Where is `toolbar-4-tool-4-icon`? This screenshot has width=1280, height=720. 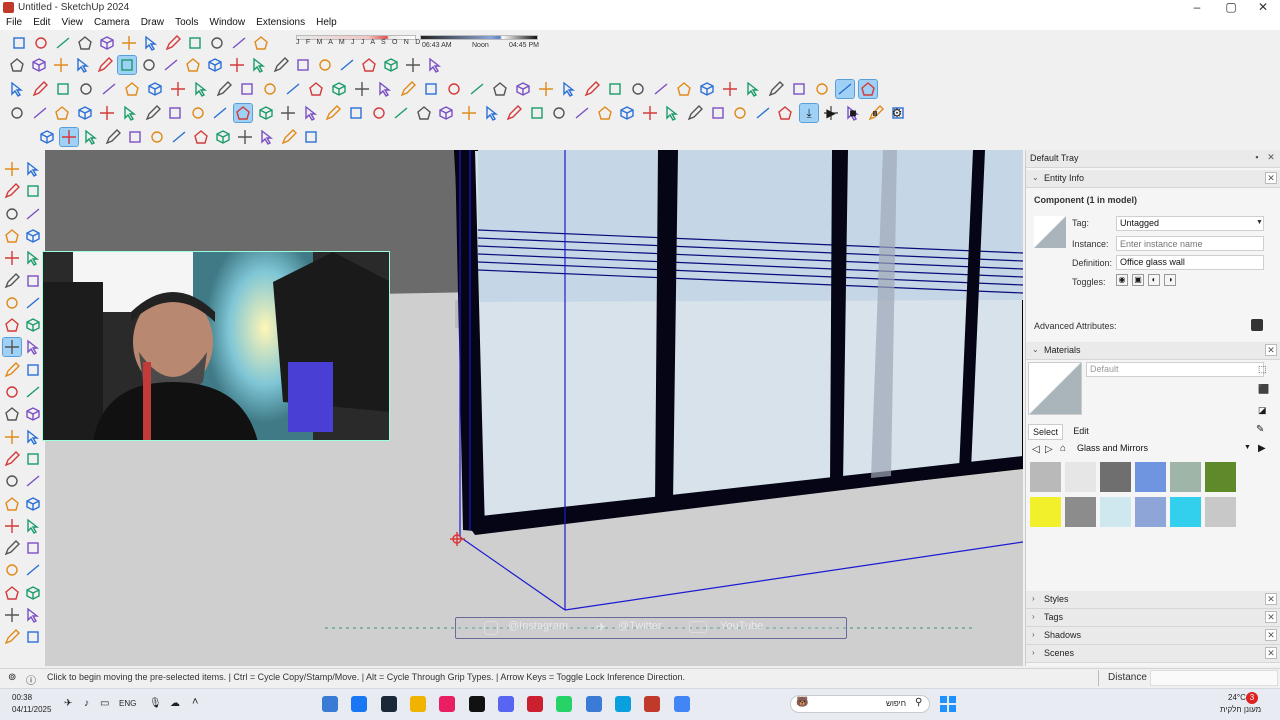 toolbar-4-tool-4-icon is located at coordinates (85, 113).